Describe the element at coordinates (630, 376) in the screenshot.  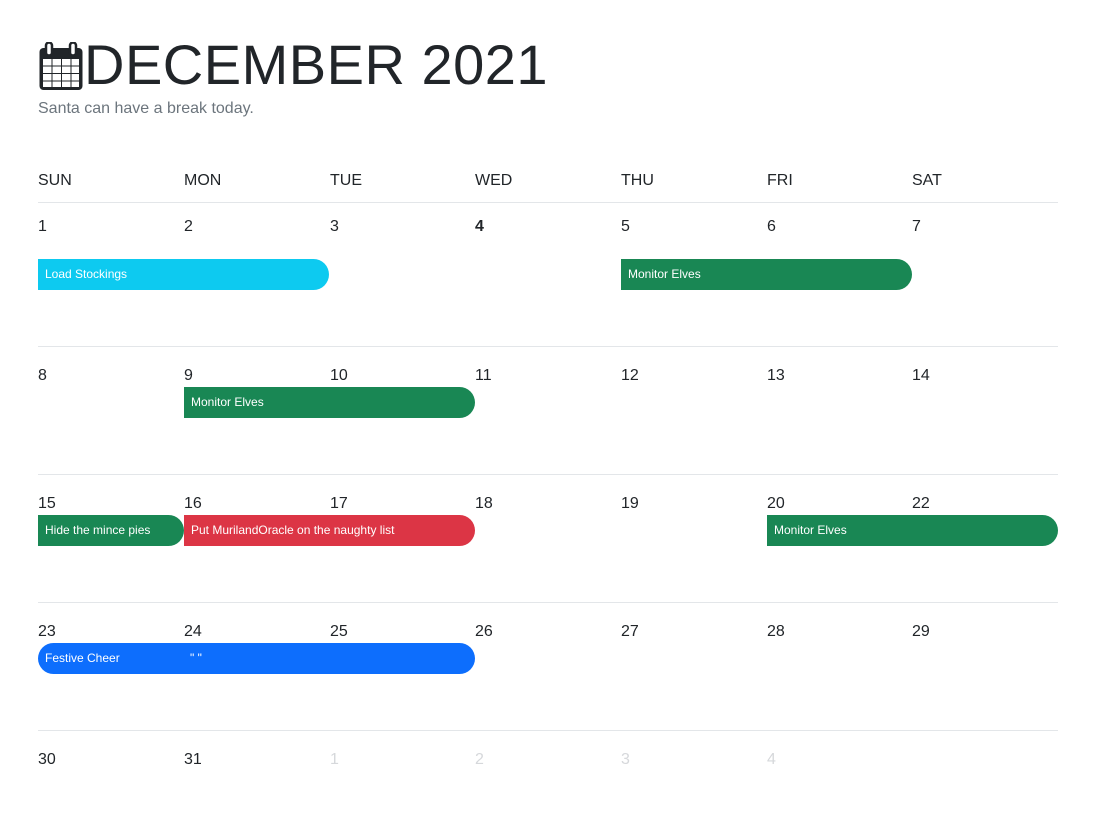
I see `day-cell: 12` at that location.